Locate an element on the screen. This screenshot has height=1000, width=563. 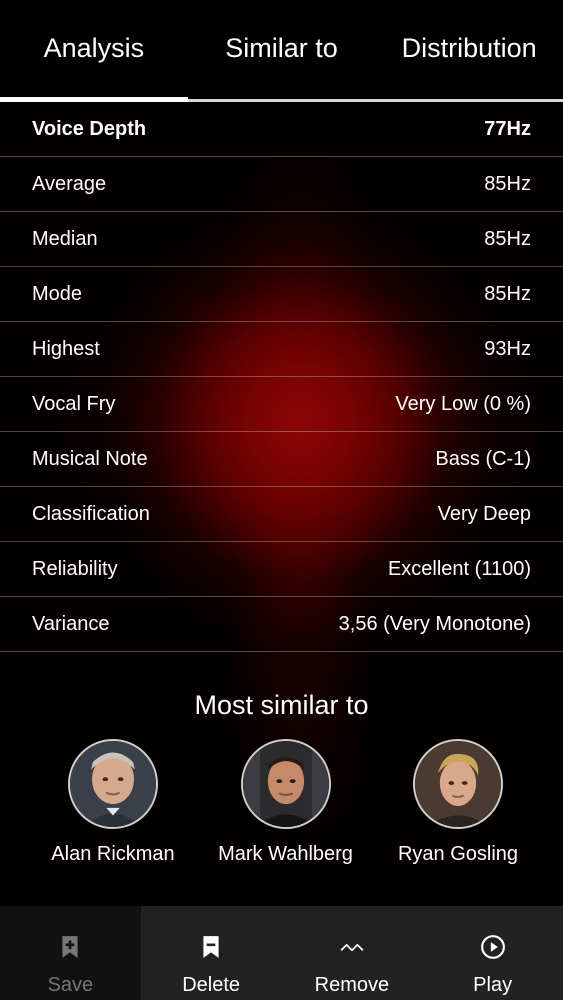
similar-person-mark-wahlberg: Mark Wahlberg is located at coordinates (286, 802).